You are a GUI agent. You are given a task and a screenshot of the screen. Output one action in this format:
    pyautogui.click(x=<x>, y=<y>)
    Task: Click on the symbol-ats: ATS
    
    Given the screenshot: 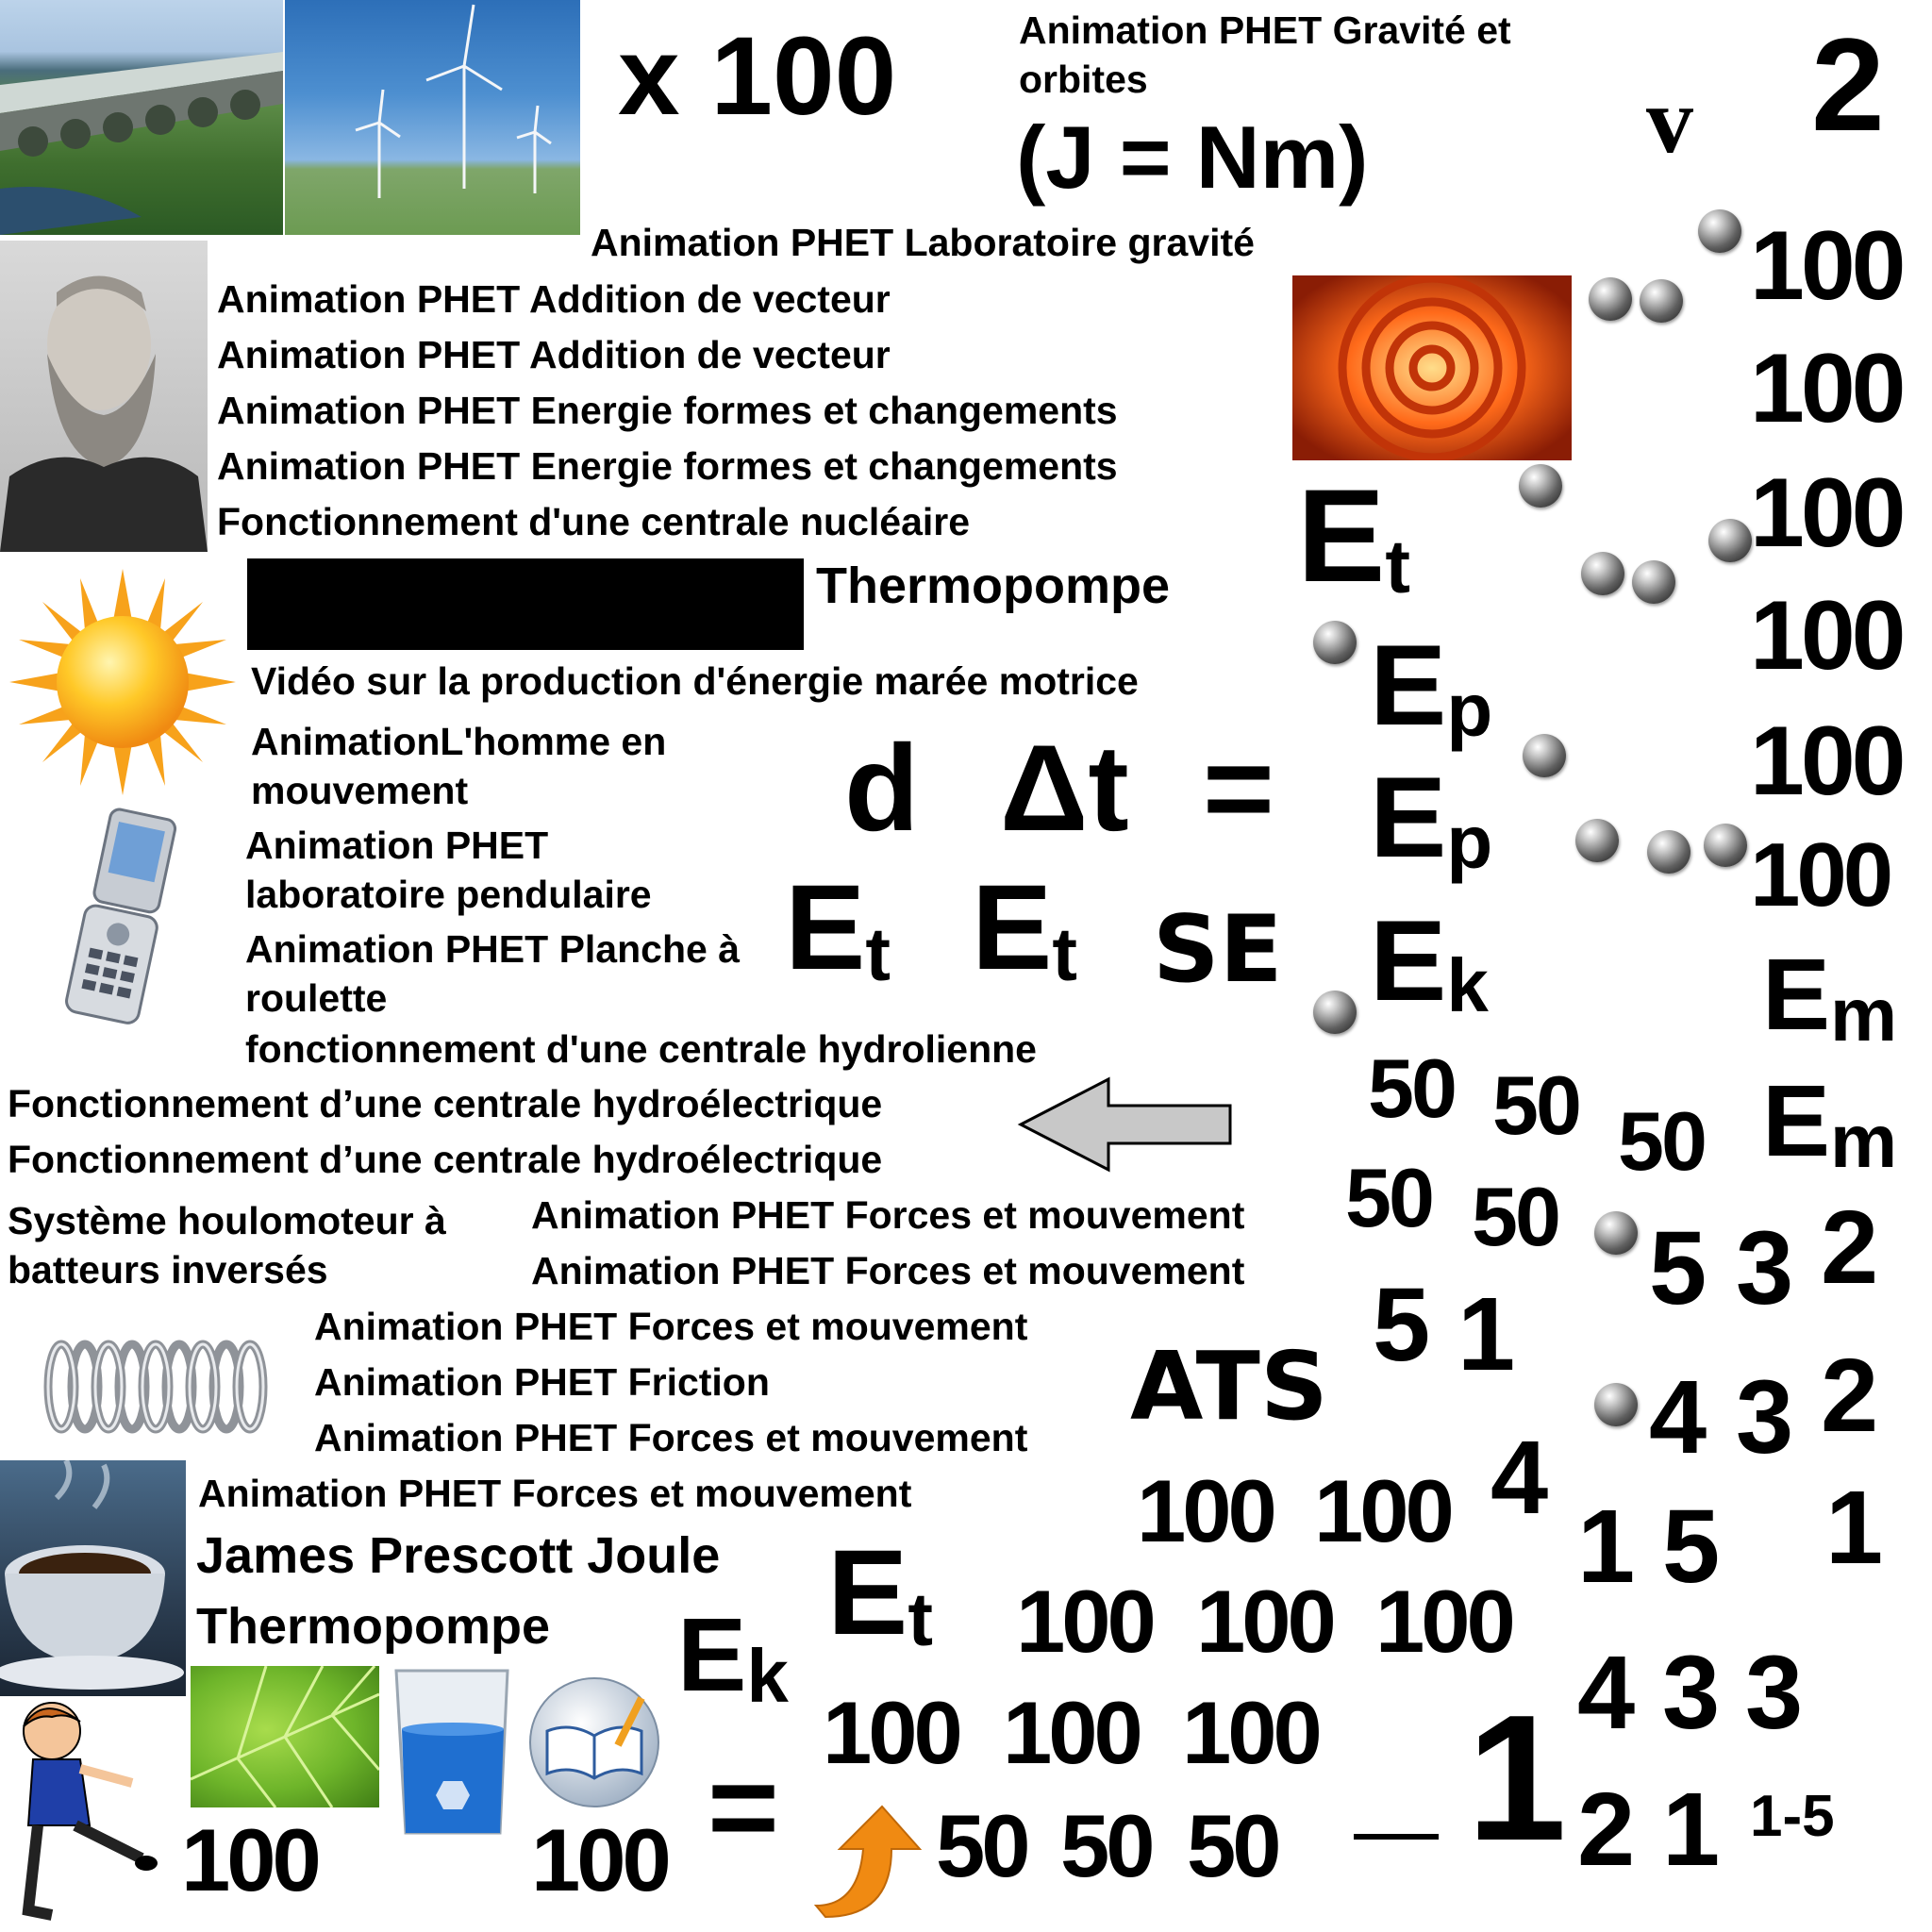 What is the action you would take?
    pyautogui.click(x=1229, y=1386)
    